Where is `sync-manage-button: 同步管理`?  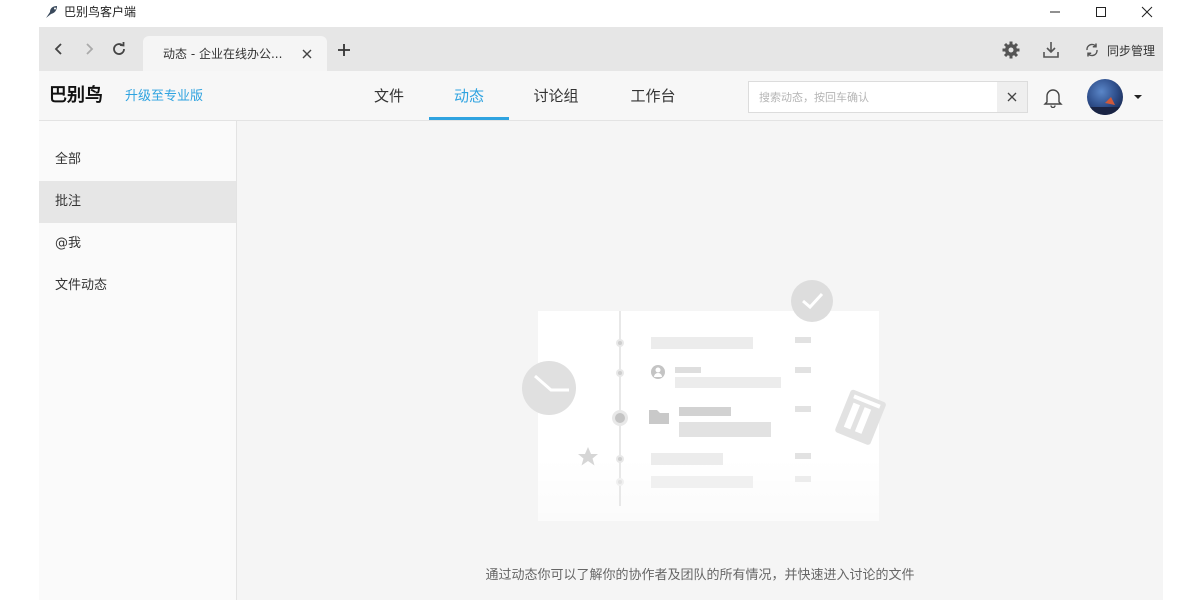
sync-manage-button: 同步管理 is located at coordinates (1119, 50).